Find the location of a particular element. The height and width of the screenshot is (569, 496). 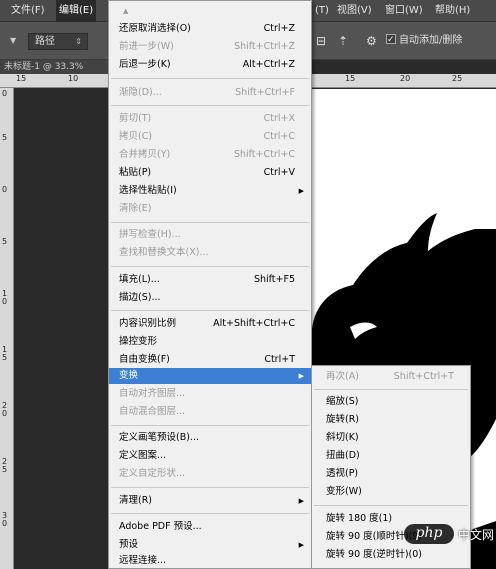

menu-item-content-aware-scale: 内容识别比例 Alt+Shift+Ctrl+C is located at coordinates (210, 324).